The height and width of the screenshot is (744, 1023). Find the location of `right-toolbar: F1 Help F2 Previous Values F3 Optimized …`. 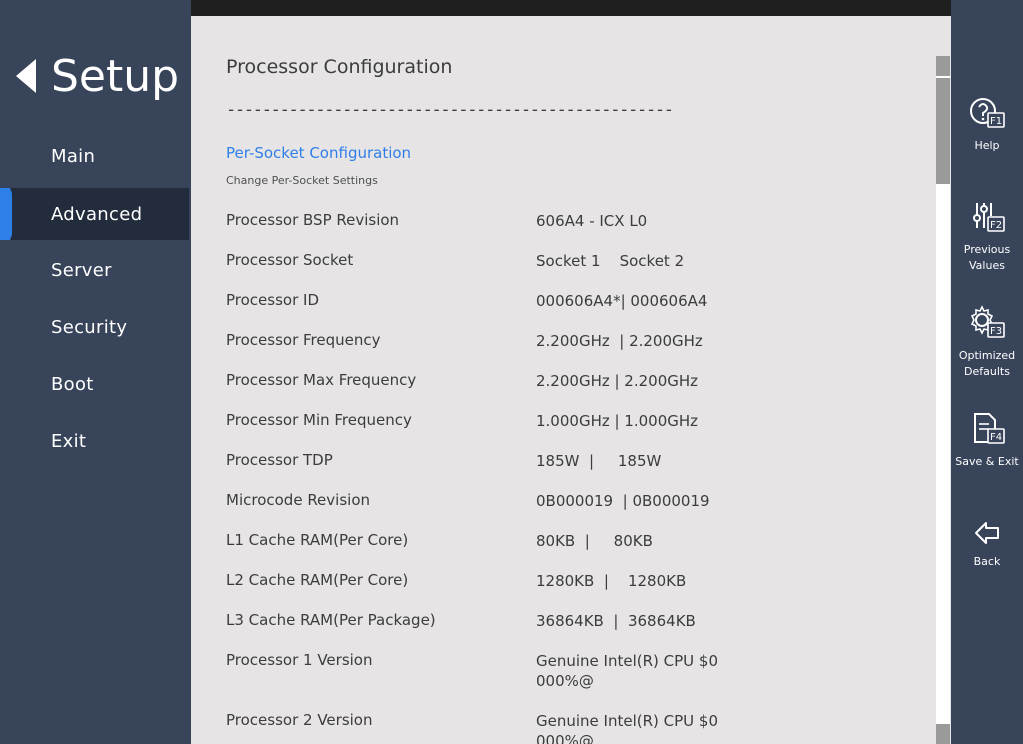

right-toolbar: F1 Help F2 Previous Values F3 Optimized … is located at coordinates (987, 372).